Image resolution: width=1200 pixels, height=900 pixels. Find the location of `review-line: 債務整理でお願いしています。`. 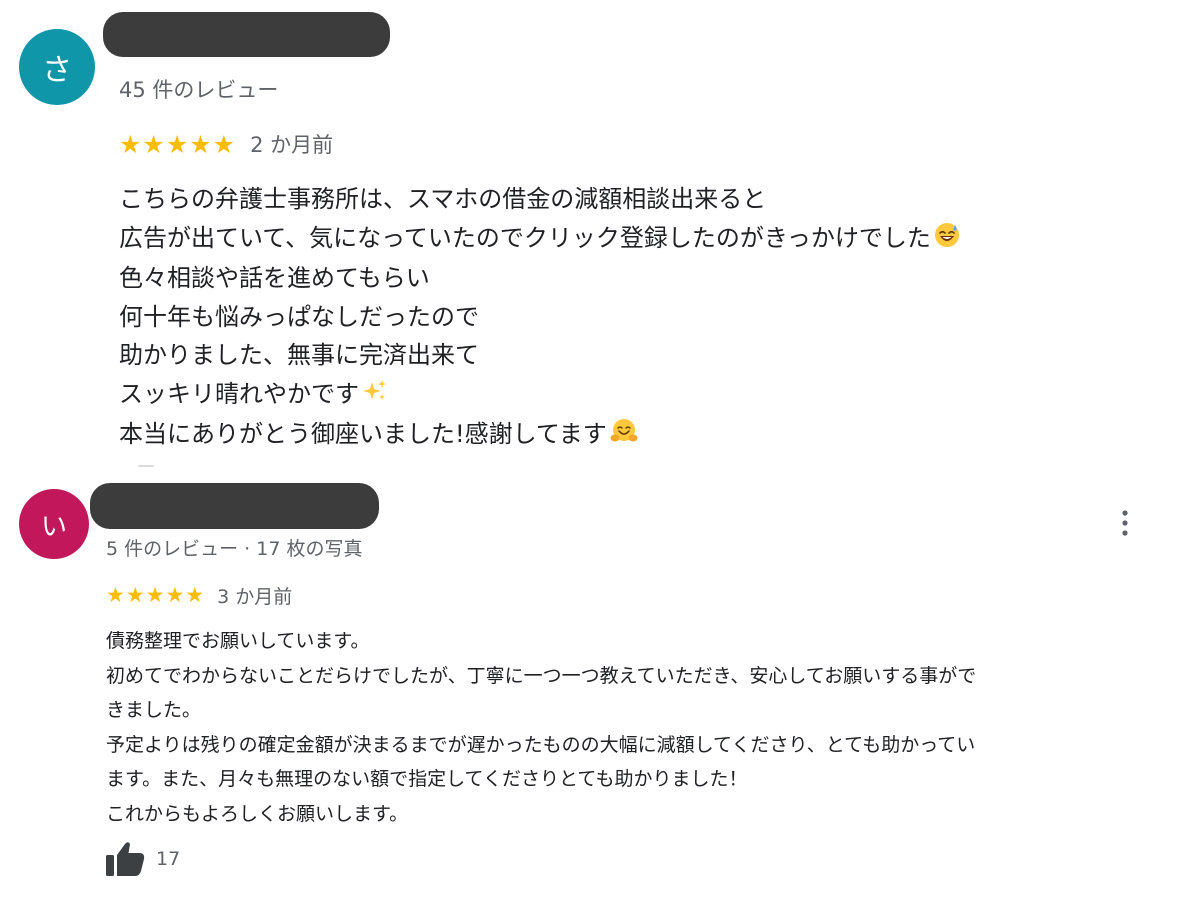

review-line: 債務整理でお願いしています。 is located at coordinates (238, 641).